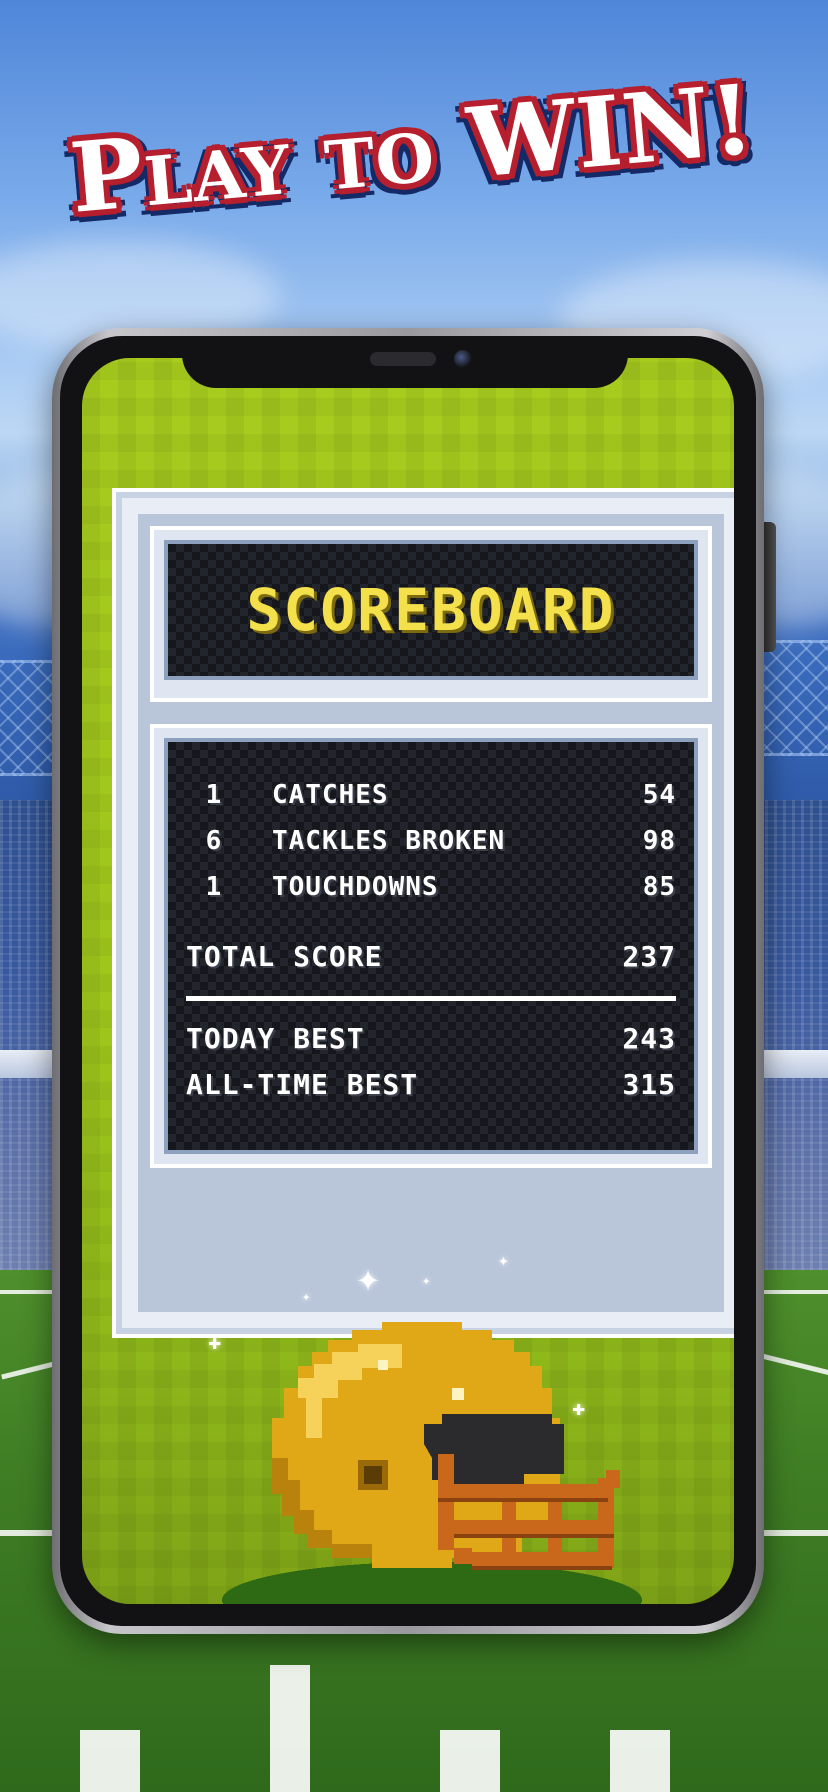  Describe the element at coordinates (649, 1038) in the screenshot. I see `today-best-value: 243` at that location.